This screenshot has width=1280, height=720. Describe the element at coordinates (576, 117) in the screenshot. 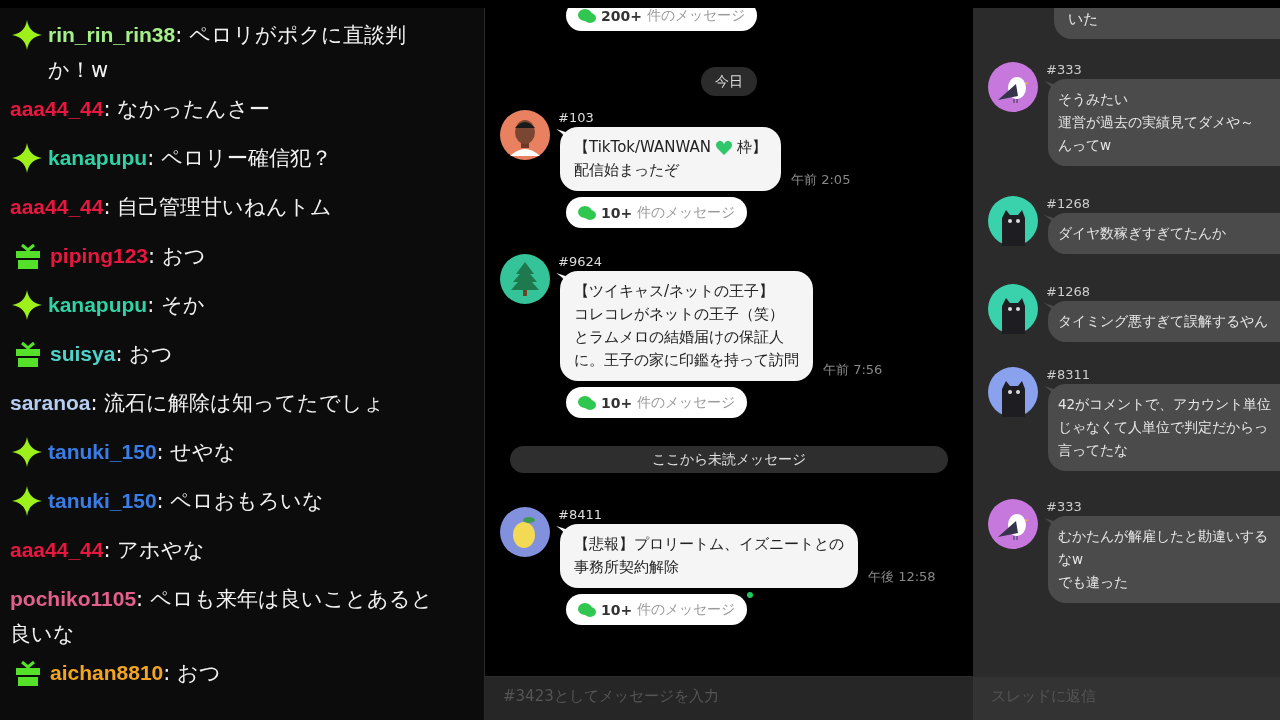

I see `user-id: #103` at that location.